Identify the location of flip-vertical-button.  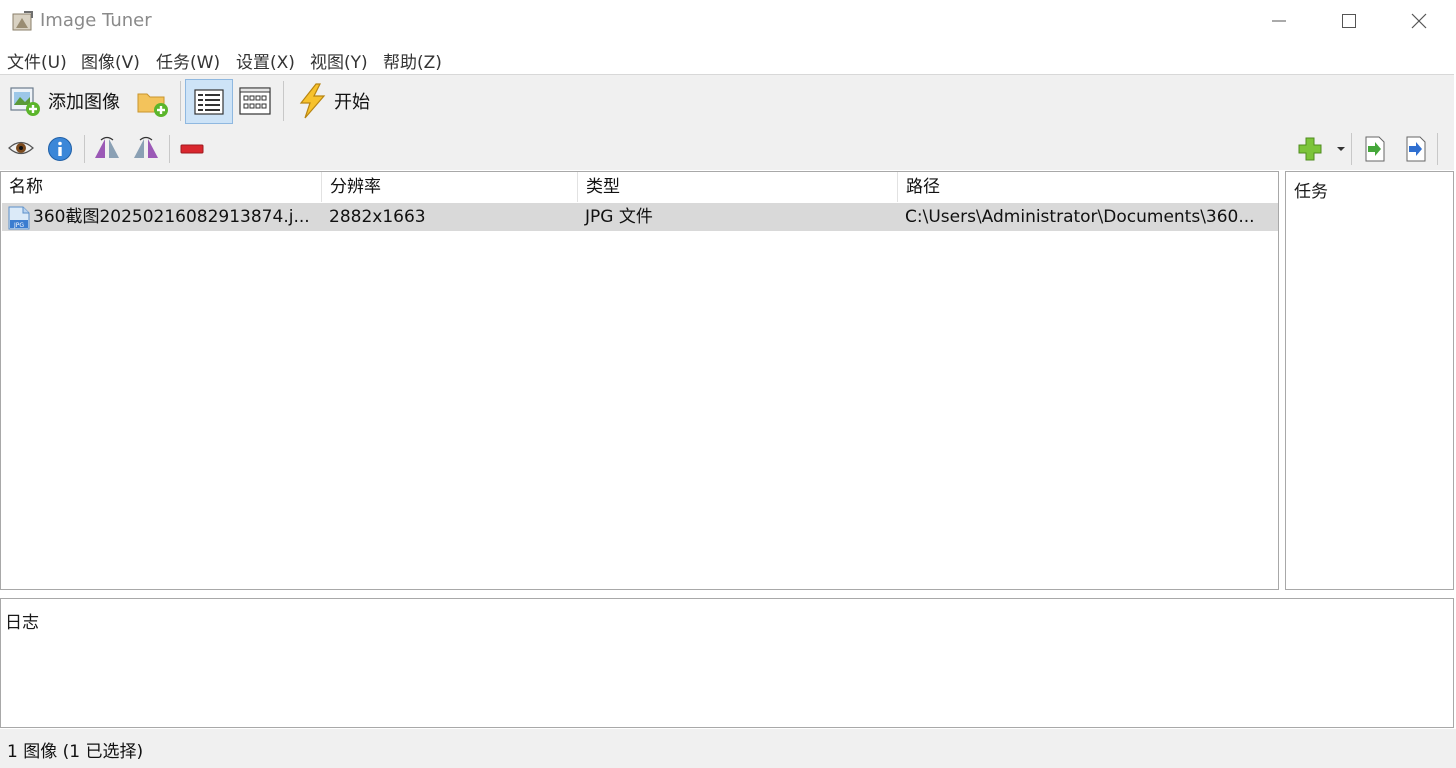
(146, 148).